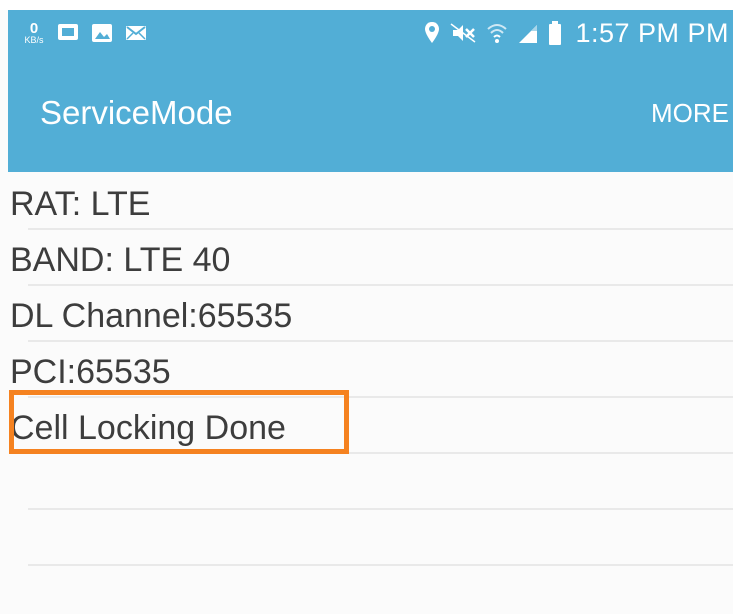  What do you see at coordinates (432, 32) in the screenshot?
I see `location-icon` at bounding box center [432, 32].